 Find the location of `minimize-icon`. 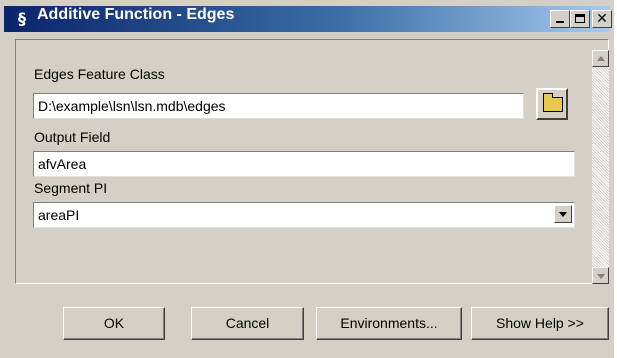

minimize-icon is located at coordinates (560, 22).